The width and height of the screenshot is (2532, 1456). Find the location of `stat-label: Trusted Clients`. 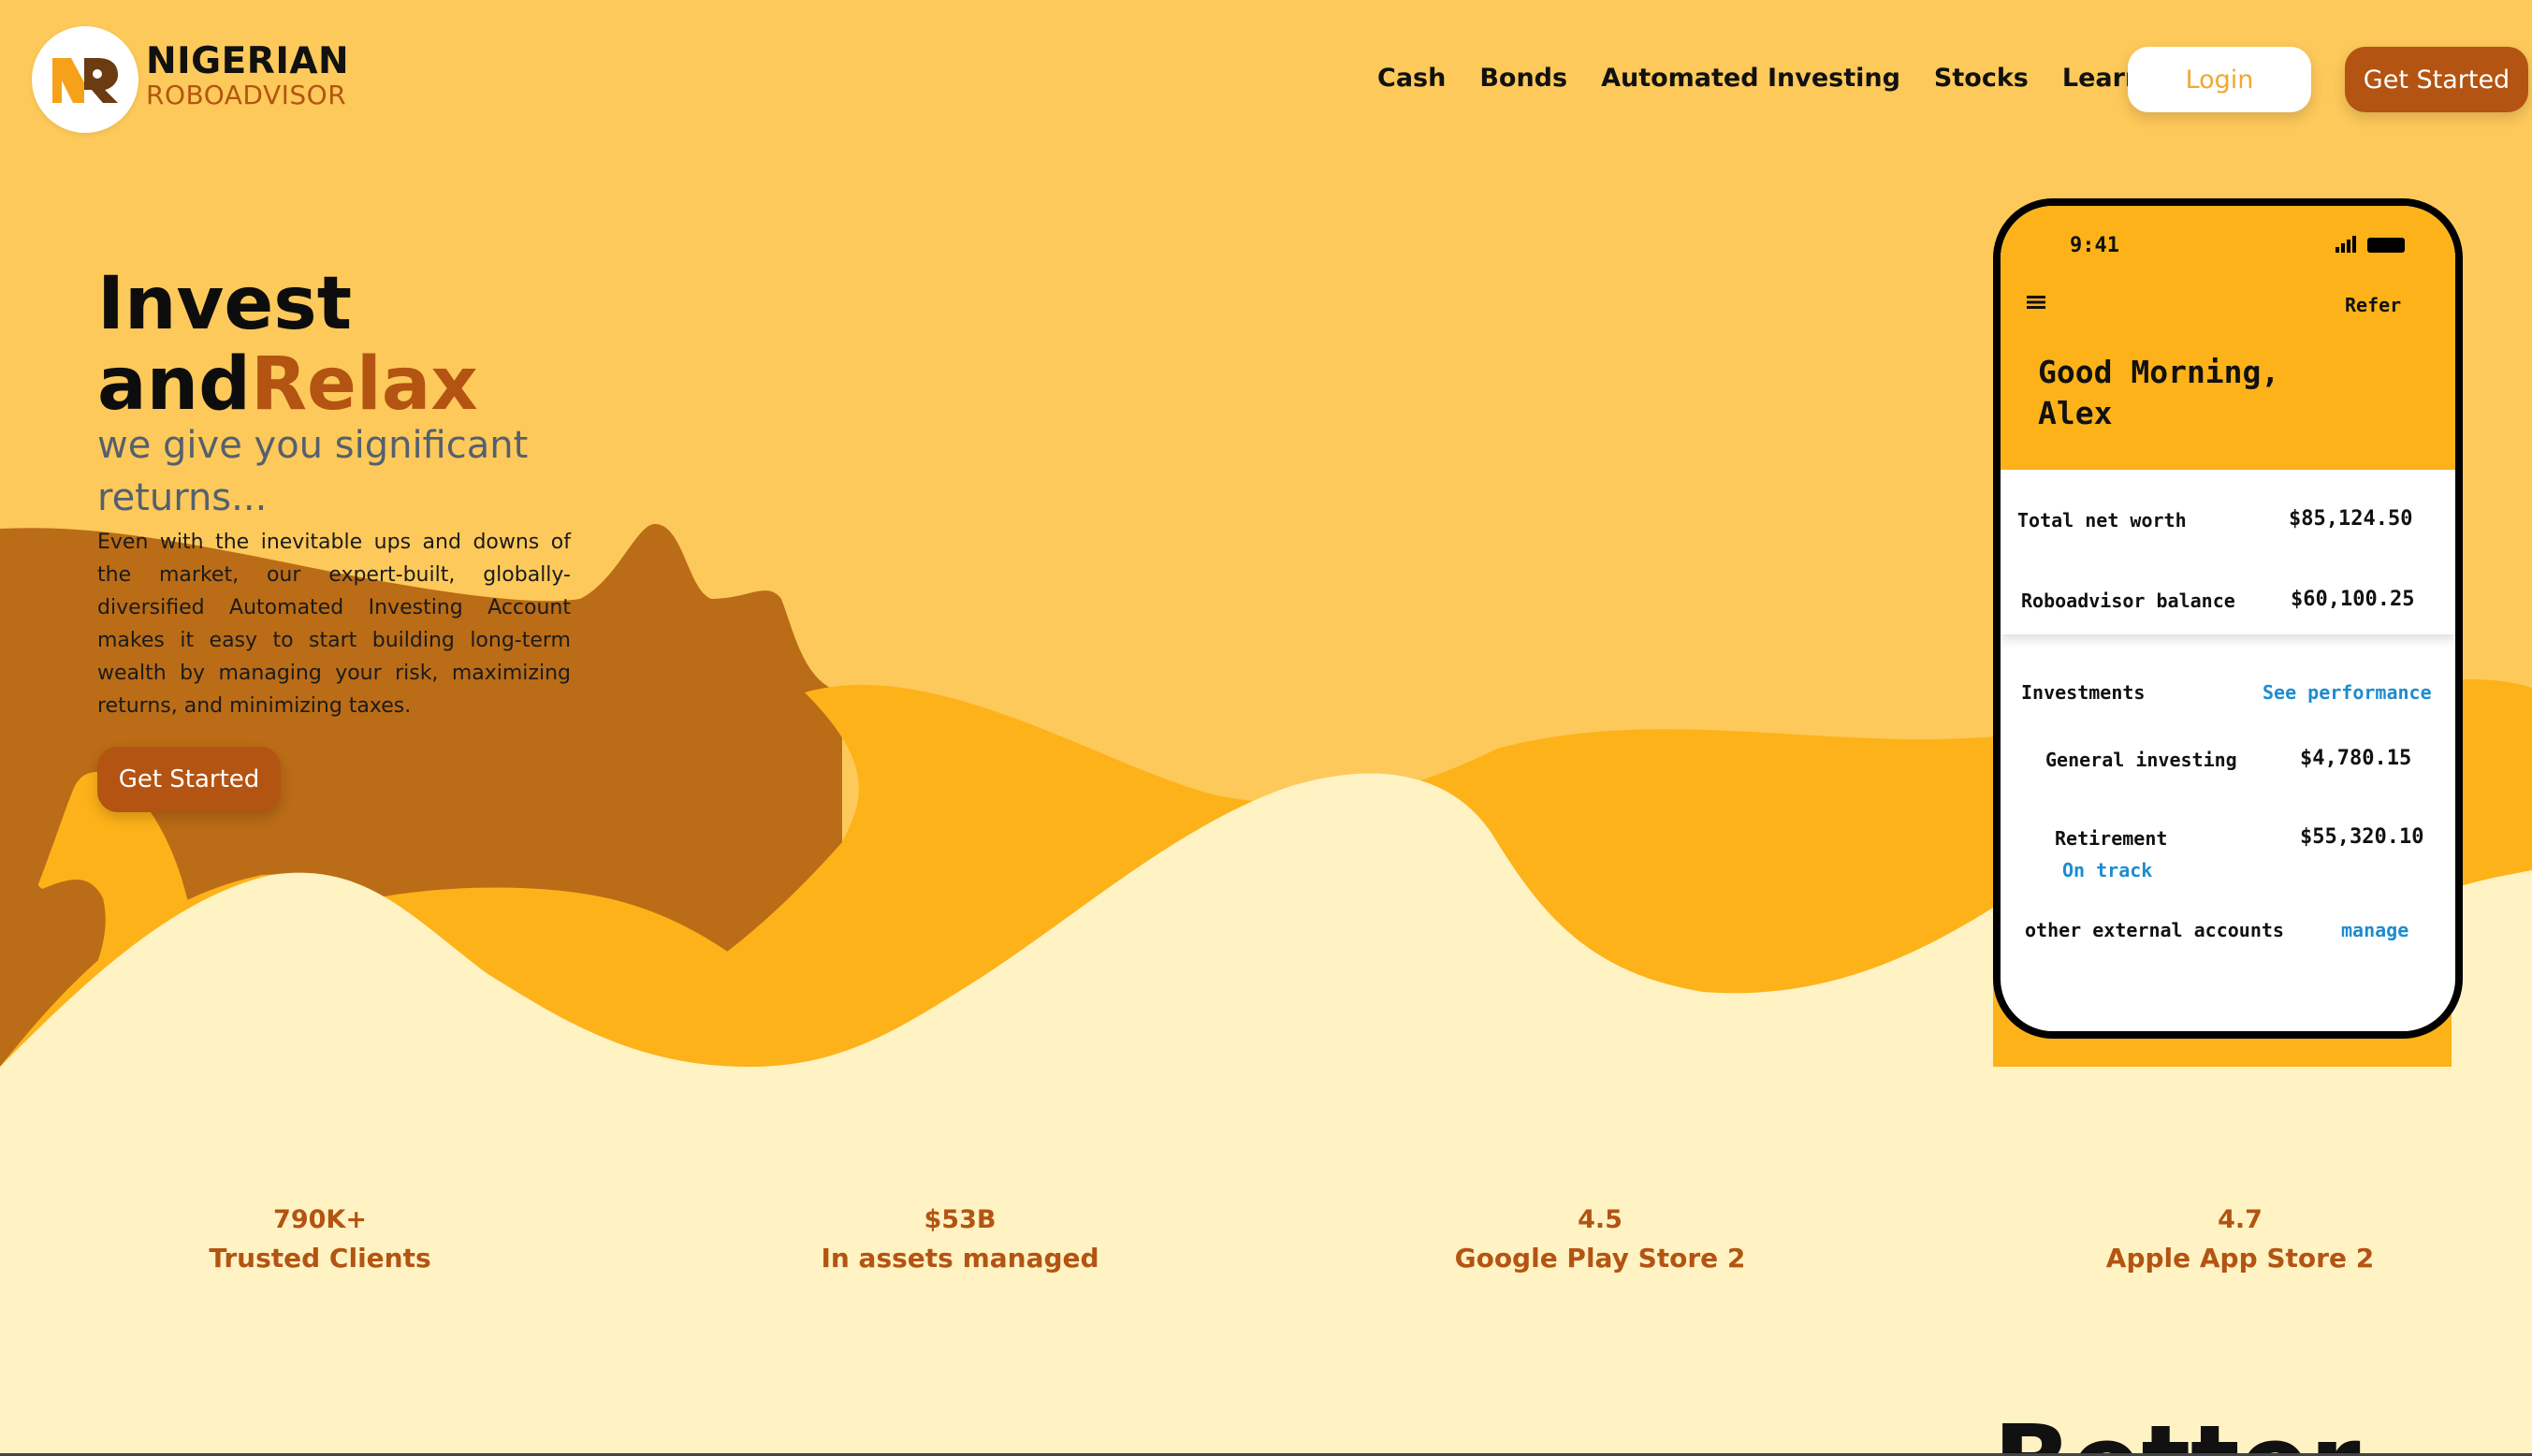

stat-label: Trusted Clients is located at coordinates (320, 1258).